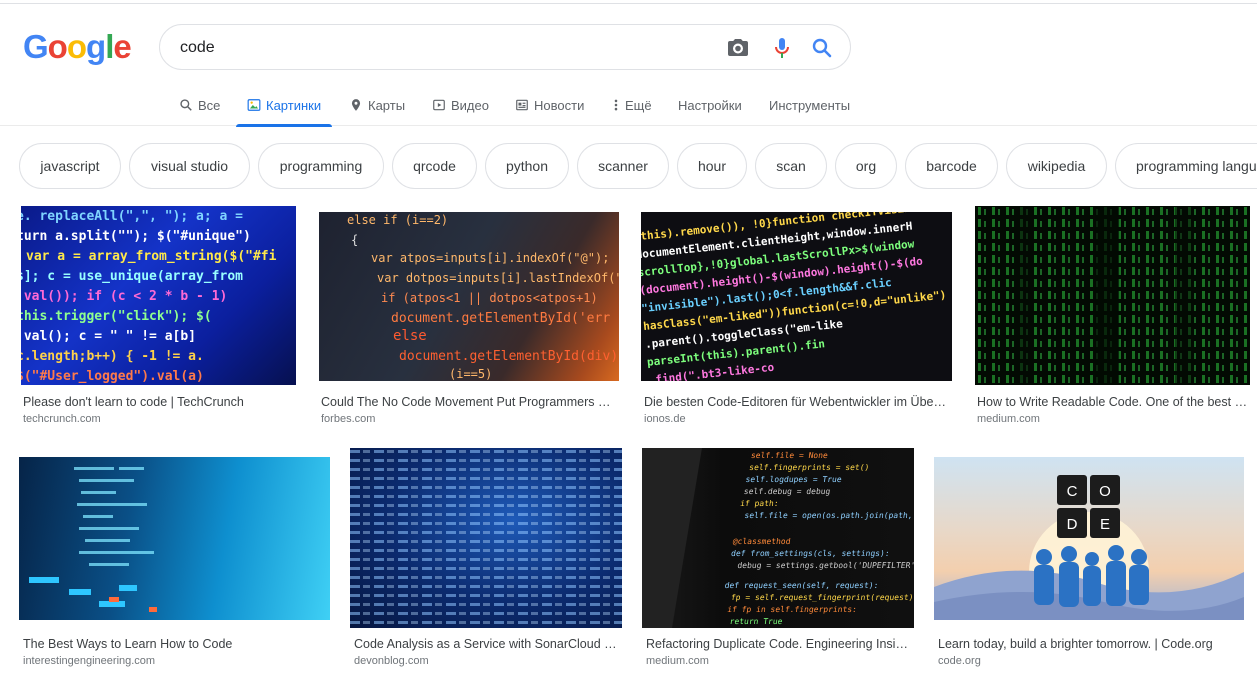  Describe the element at coordinates (159, 402) in the screenshot. I see `result-title: Please don't learn to code | TechCrunch` at that location.